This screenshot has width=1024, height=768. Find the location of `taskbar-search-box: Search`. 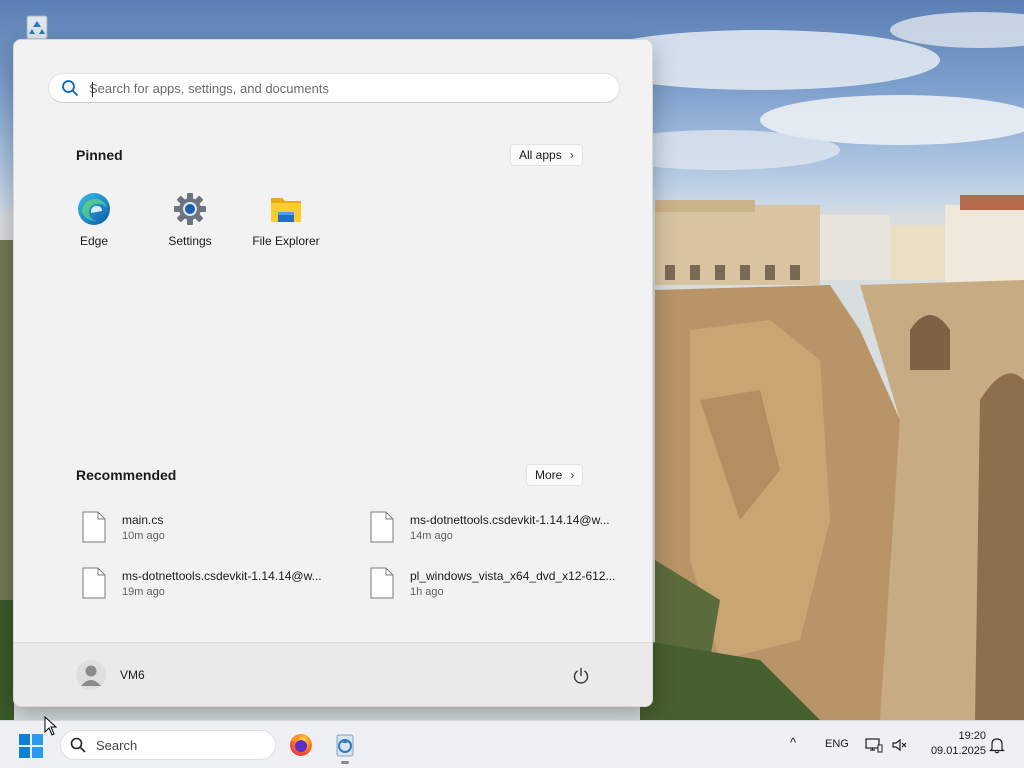

taskbar-search-box: Search is located at coordinates (168, 745).